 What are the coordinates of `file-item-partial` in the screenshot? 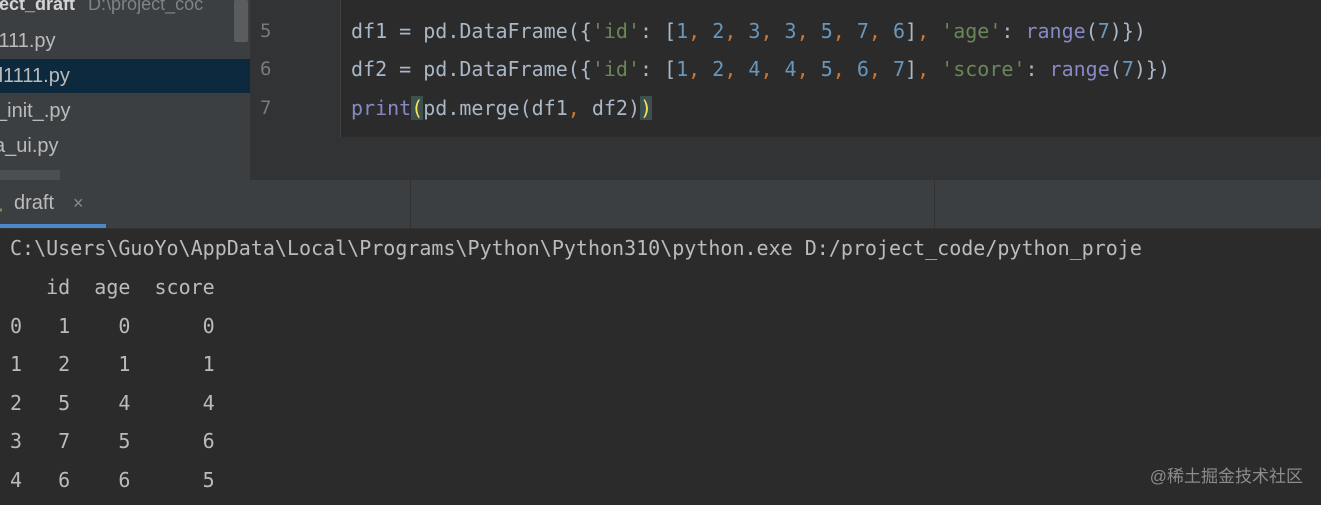 It's located at (30, 175).